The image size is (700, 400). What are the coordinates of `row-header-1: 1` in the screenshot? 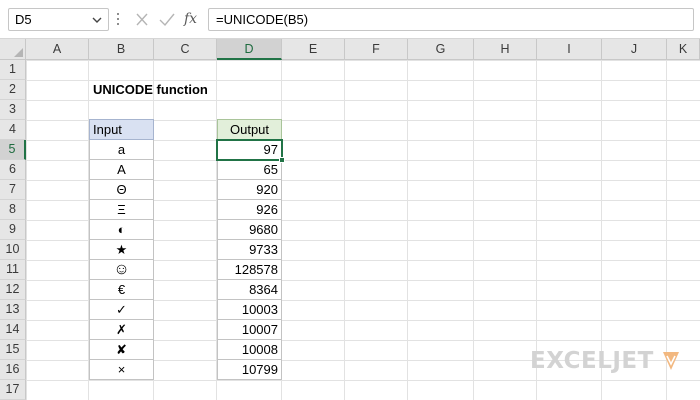 It's located at (13, 70).